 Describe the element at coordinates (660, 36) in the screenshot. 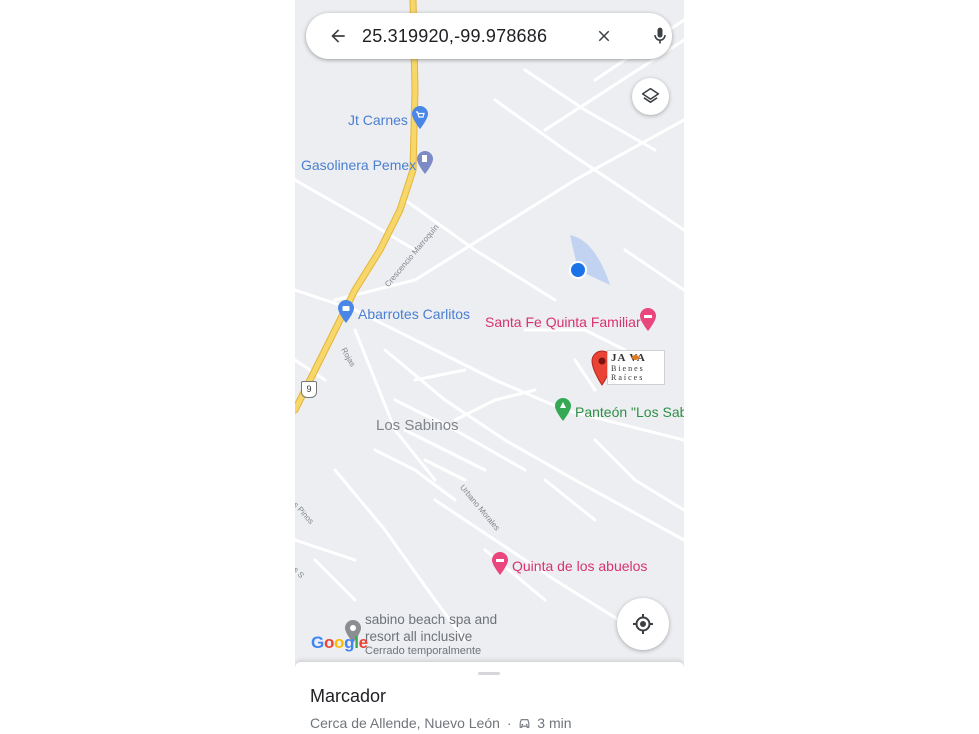

I see `microphone-icon` at that location.